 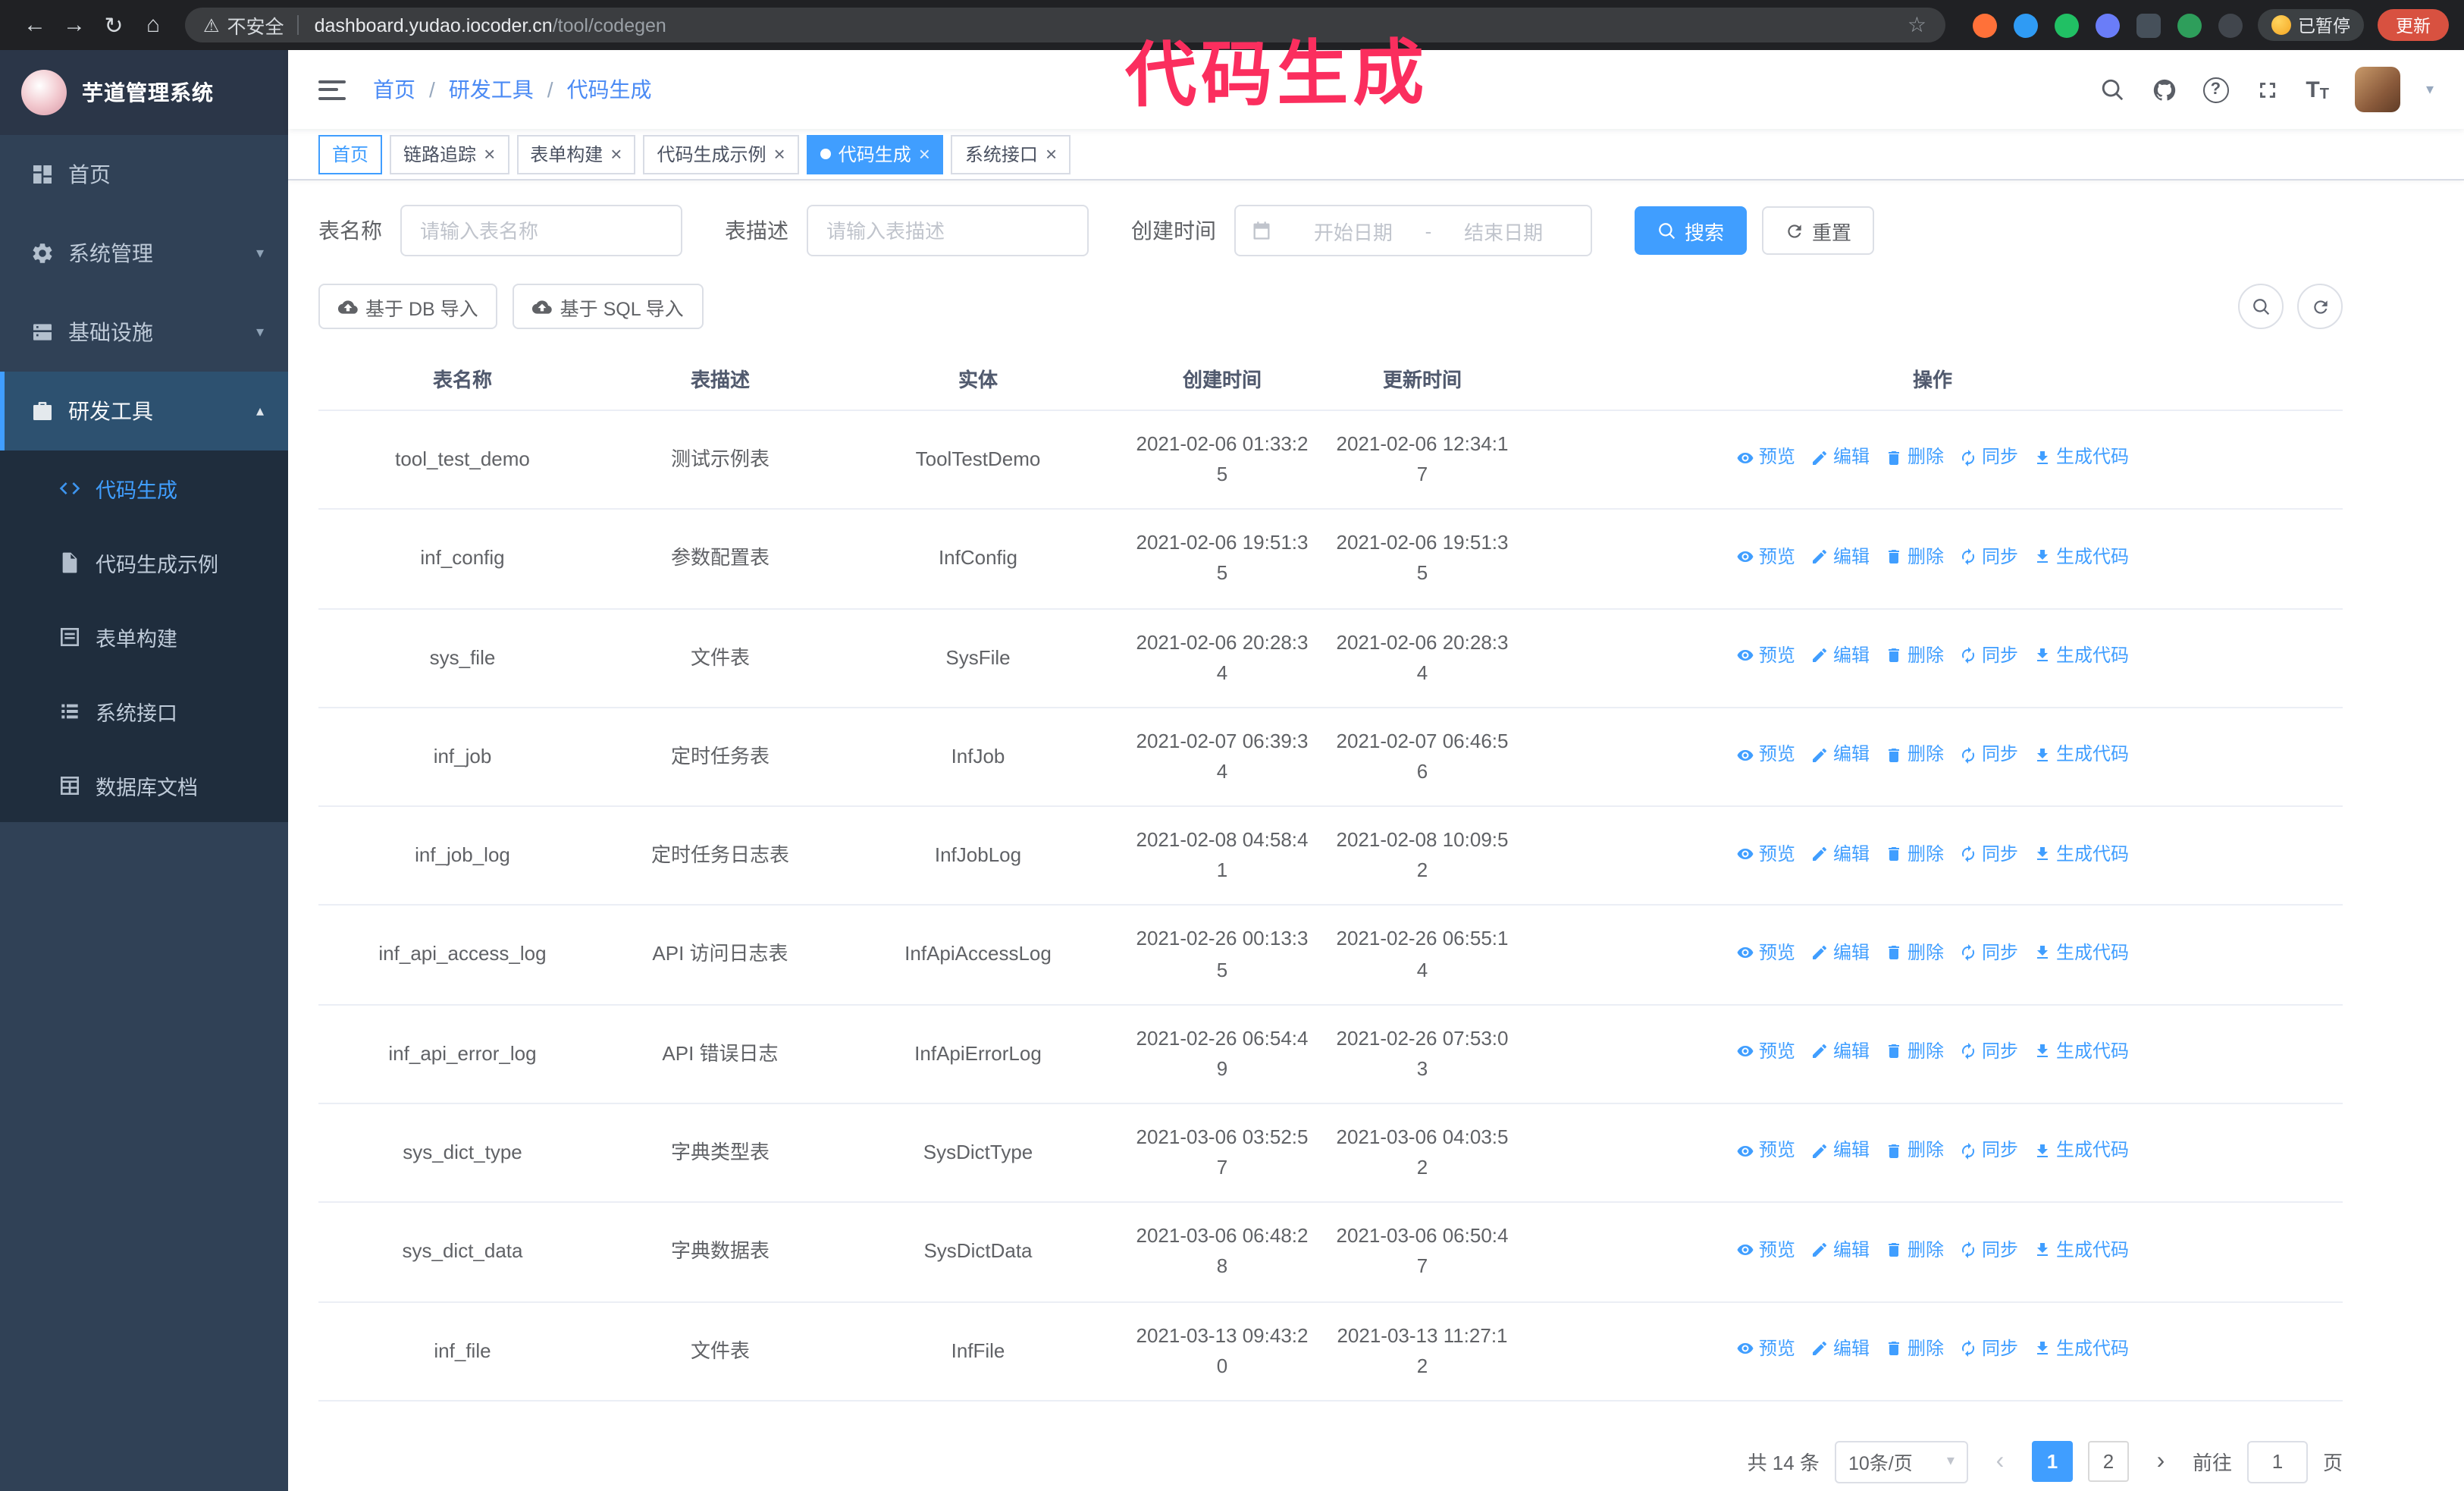 What do you see at coordinates (114, 25) in the screenshot?
I see `browser-reload-button: ↻` at bounding box center [114, 25].